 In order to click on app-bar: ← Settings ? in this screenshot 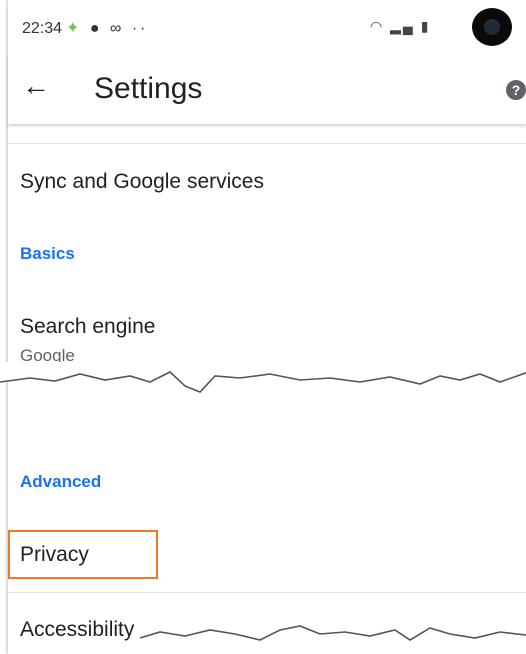, I will do `click(267, 90)`.